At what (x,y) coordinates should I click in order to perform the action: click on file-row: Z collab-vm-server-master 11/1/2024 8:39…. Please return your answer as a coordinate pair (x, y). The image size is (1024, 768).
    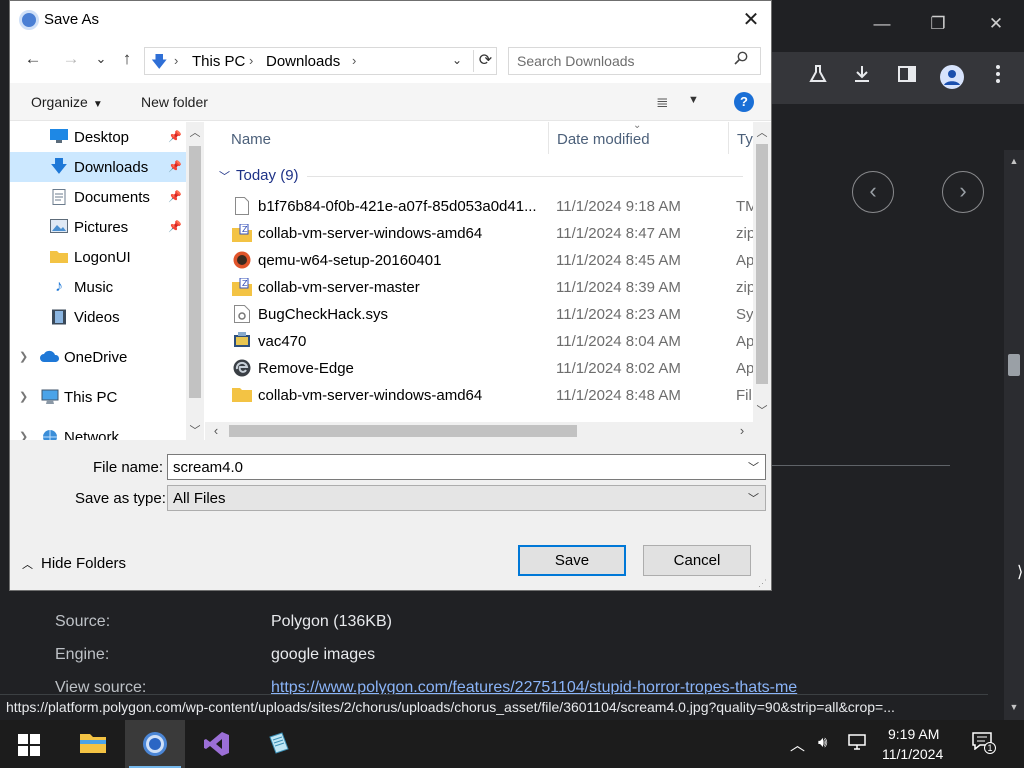
    Looking at the image, I should click on (480, 287).